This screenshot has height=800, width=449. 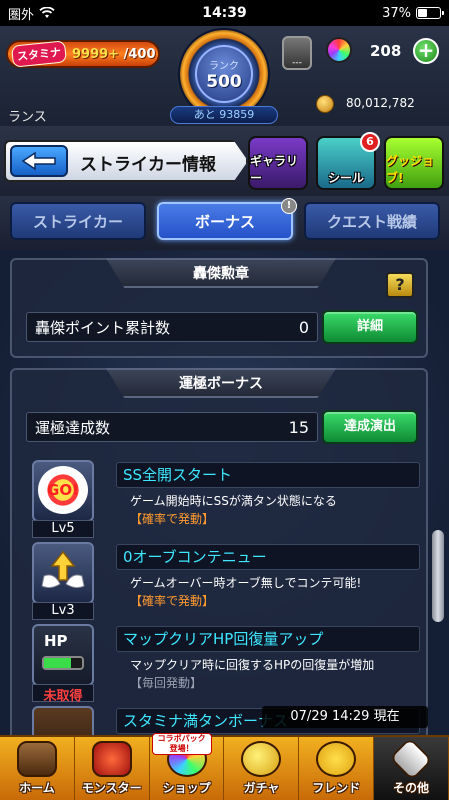 What do you see at coordinates (21, 15) in the screenshot?
I see `carrier-label: 圏外` at bounding box center [21, 15].